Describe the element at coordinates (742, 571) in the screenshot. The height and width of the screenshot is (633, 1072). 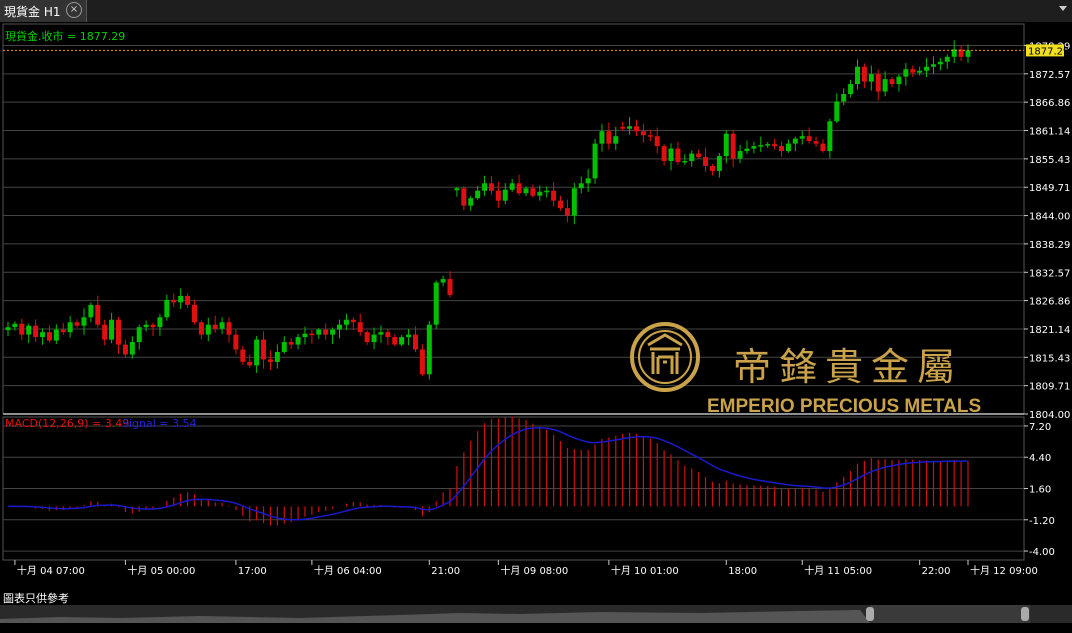
I see `time-tick-label: 18:00` at that location.